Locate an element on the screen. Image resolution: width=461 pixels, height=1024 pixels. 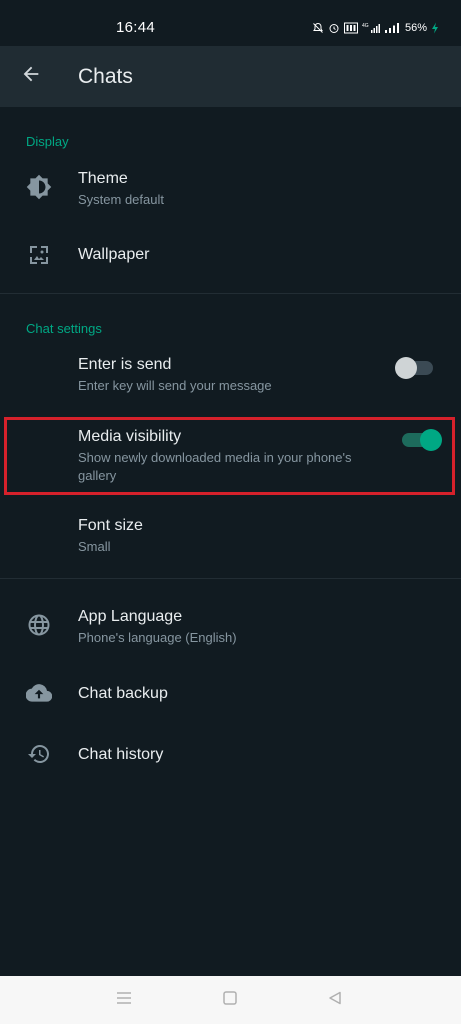
setting-title-chat-history: Chat history is located at coordinates (121, 754).